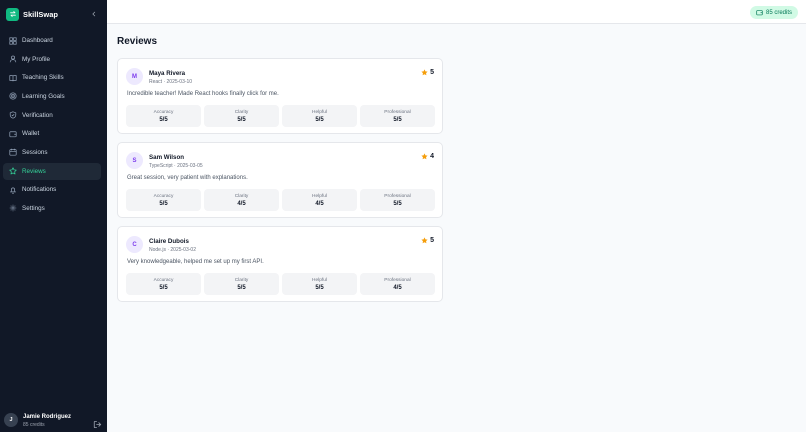  I want to click on sidebar-item-label: My Profile, so click(36, 59).